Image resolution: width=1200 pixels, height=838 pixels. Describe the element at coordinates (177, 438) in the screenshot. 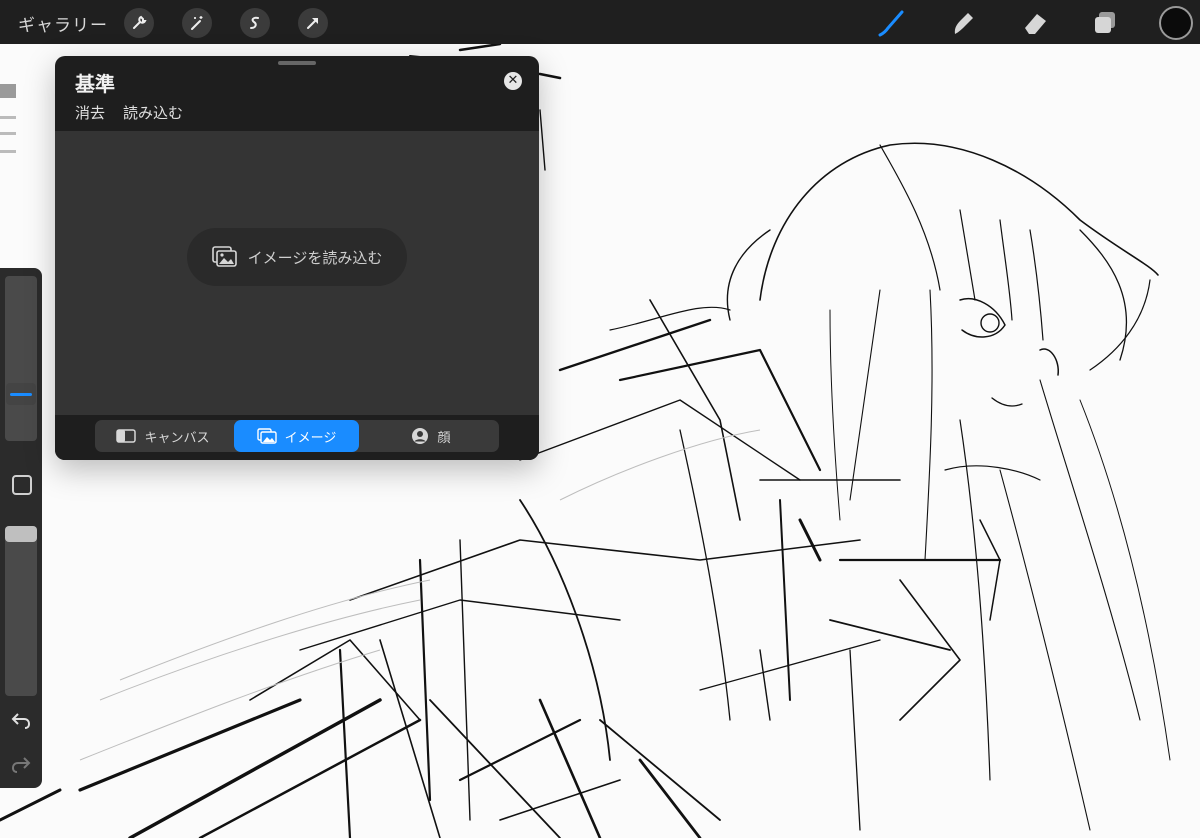

I see `tab-canvas-label: キャンバス` at that location.